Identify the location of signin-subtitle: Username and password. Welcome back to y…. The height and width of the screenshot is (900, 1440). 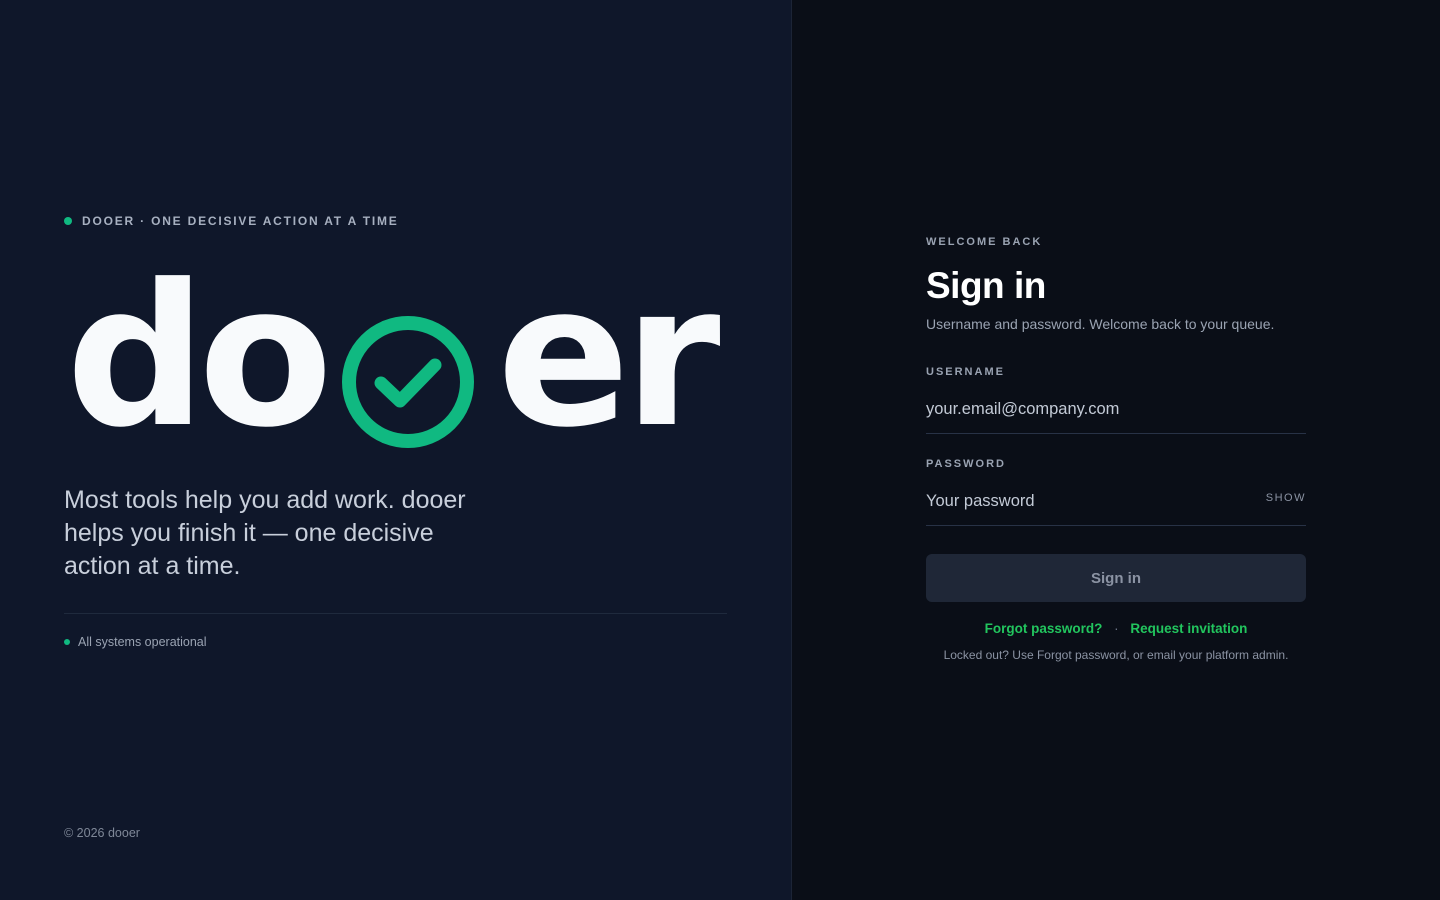
(1100, 324).